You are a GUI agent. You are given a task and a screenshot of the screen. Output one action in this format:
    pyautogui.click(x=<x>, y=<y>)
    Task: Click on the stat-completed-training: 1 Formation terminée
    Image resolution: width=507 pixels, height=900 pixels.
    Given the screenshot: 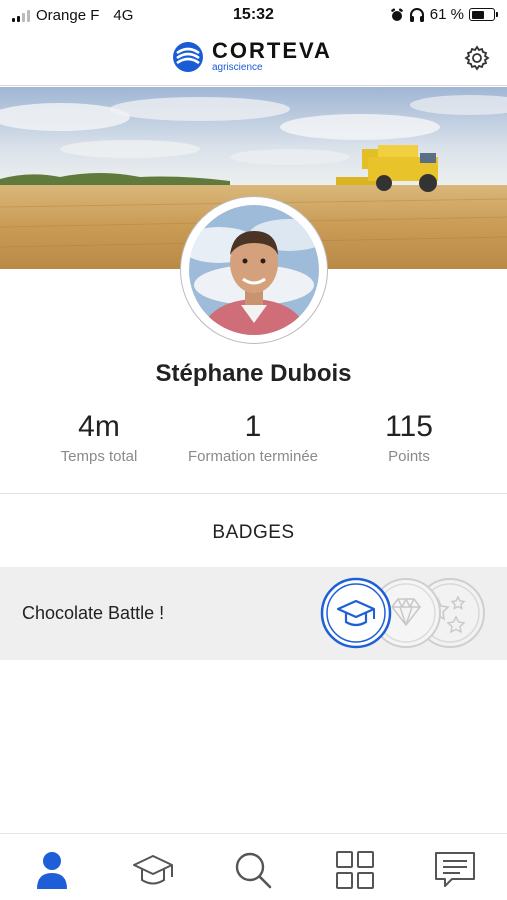 What is the action you would take?
    pyautogui.click(x=253, y=437)
    